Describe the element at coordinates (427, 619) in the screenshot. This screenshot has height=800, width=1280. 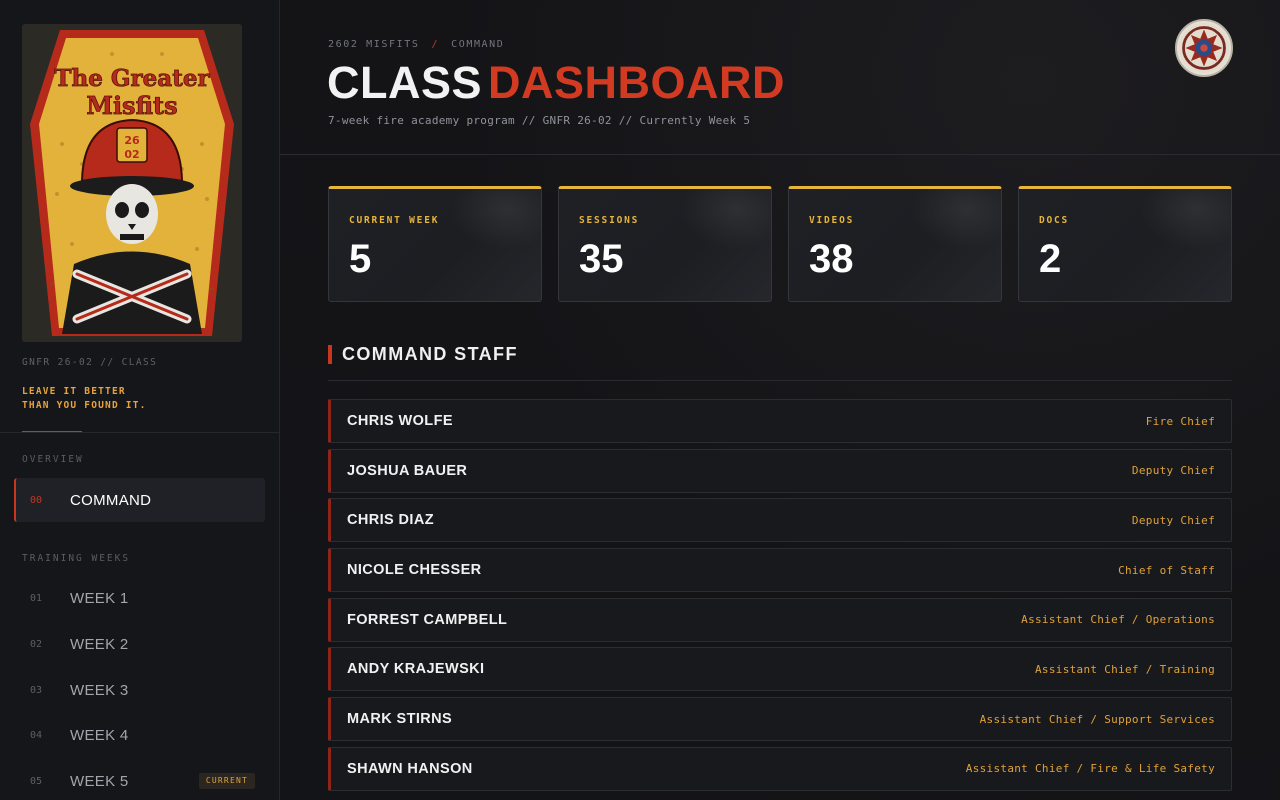
I see `staff-name: FORREST CAMPBELL` at that location.